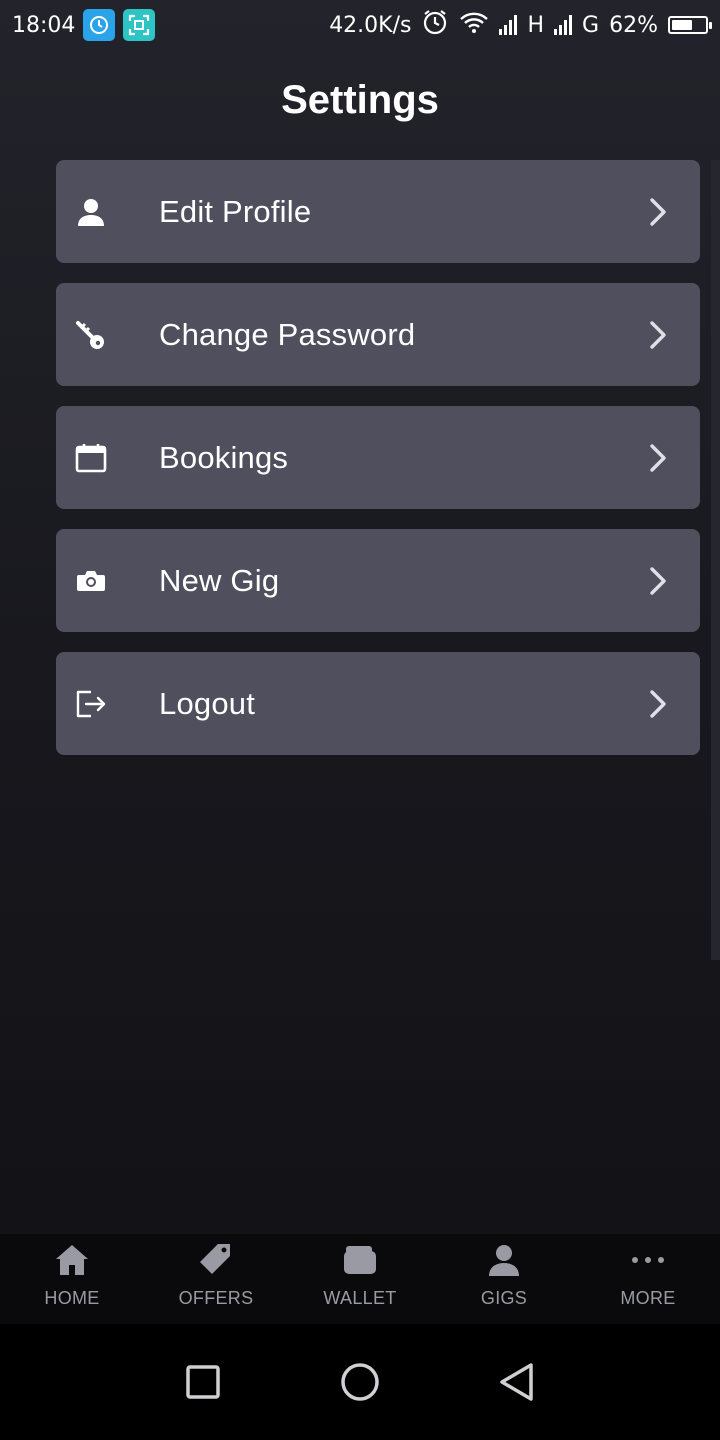 This screenshot has height=1440, width=720. I want to click on home-button, so click(360, 1382).